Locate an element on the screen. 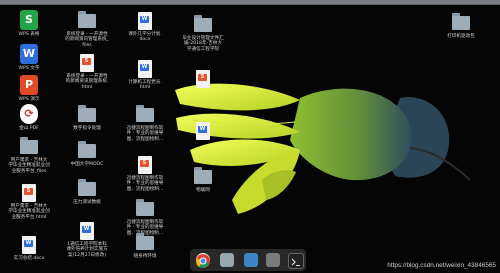 The width and height of the screenshot is (500, 273). desktop-icon-label: 1通信工程学院本科 课外培养计划实施方 案(12月27日修改) is located at coordinates (87, 250).